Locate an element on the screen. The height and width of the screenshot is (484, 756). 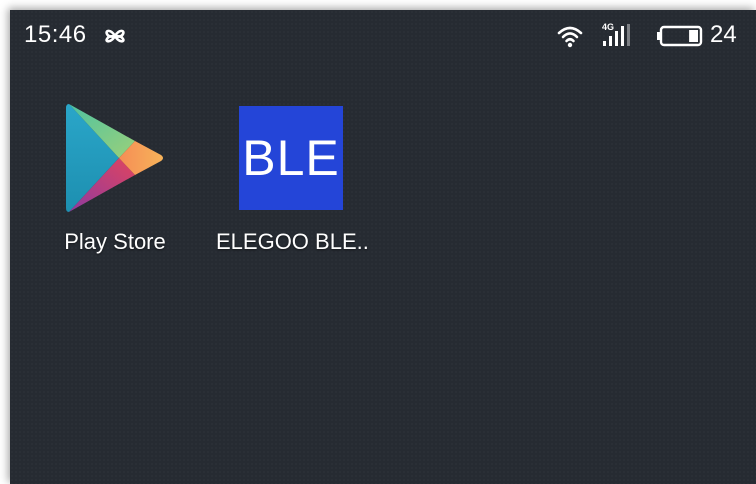
status-time: 15:46 is located at coordinates (55, 34).